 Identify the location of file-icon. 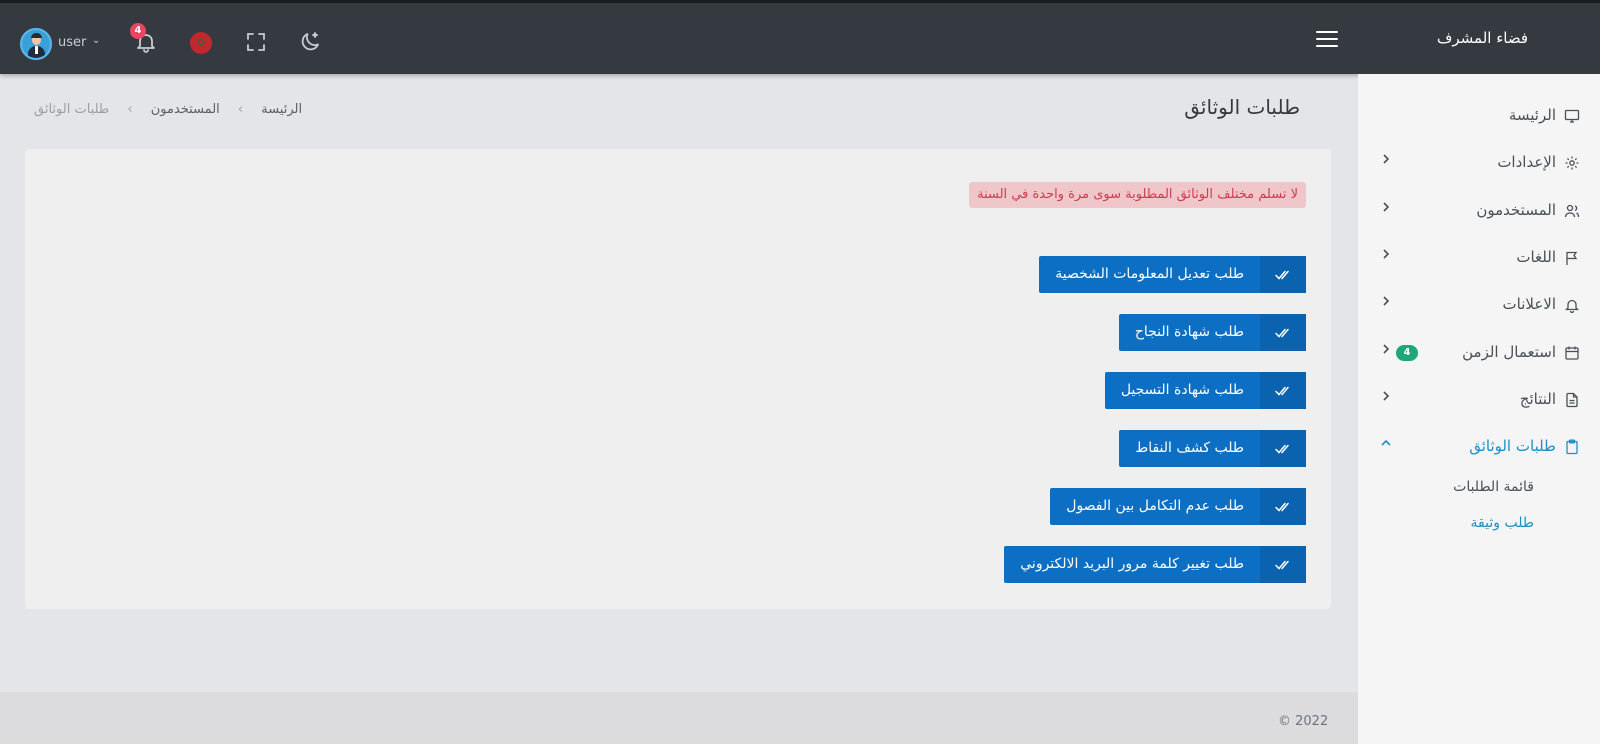
(1572, 400).